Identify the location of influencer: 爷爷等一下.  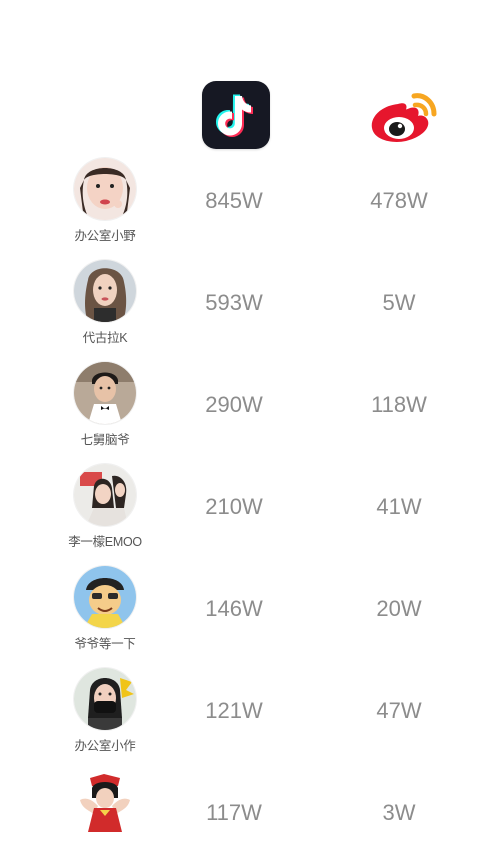
(105, 611).